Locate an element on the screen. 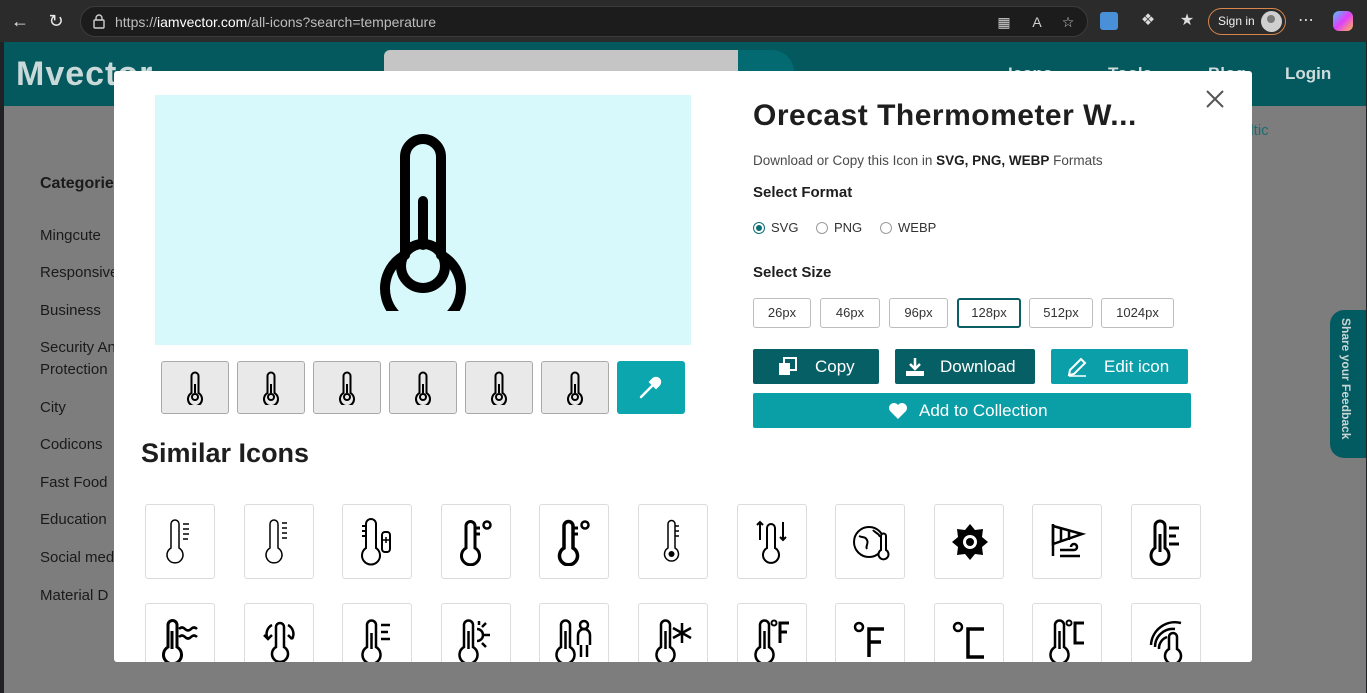 This screenshot has width=1367, height=693. similar-icon-thermometer-sun is located at coordinates (476, 632).